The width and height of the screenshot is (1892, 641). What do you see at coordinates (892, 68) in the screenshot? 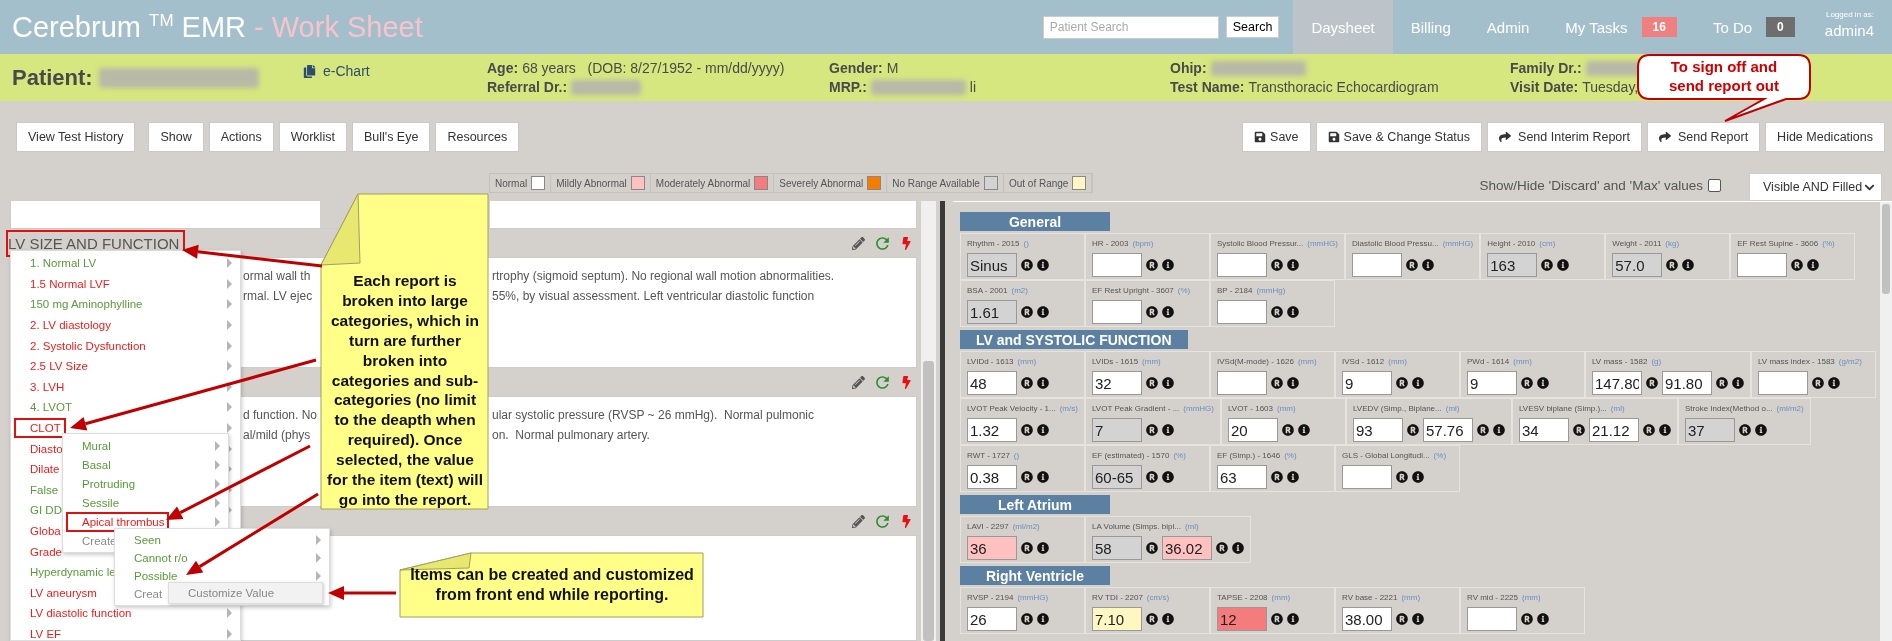
I see `info-value: M` at bounding box center [892, 68].